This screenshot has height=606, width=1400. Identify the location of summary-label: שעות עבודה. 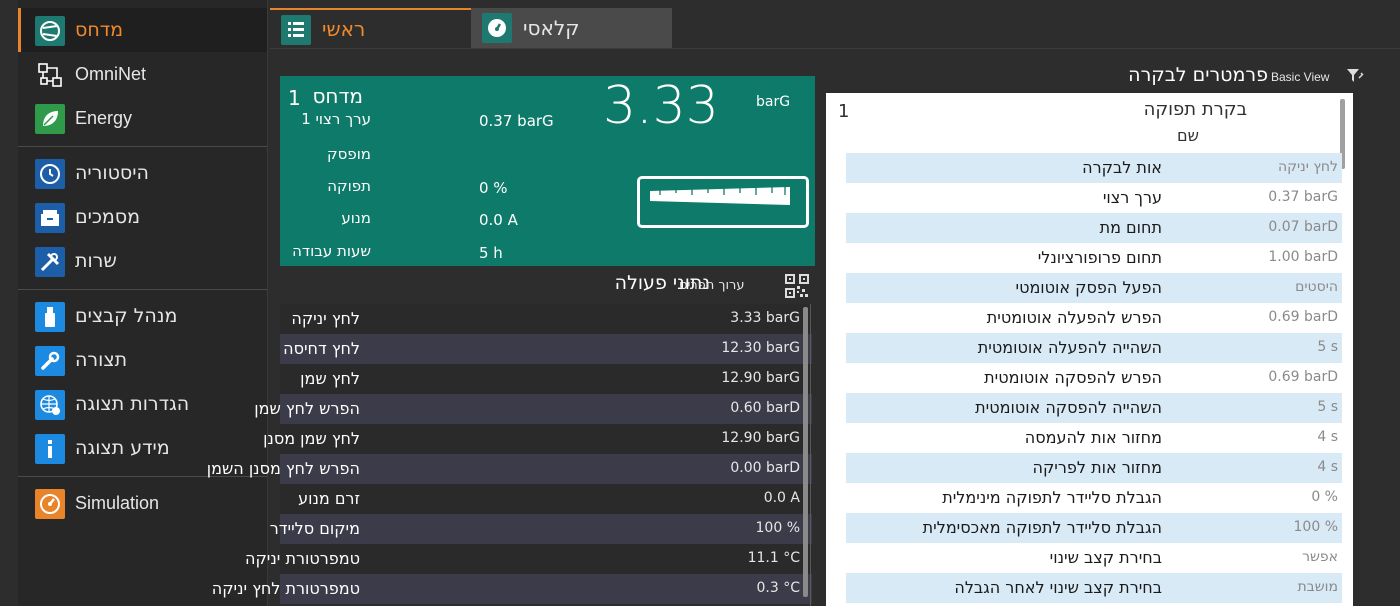
(331, 251).